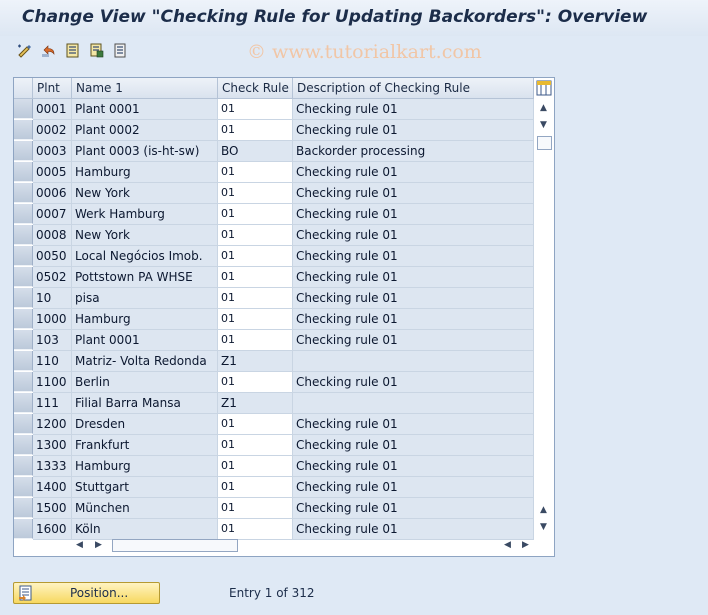  Describe the element at coordinates (23, 88) in the screenshot. I see `select-all-header` at that location.